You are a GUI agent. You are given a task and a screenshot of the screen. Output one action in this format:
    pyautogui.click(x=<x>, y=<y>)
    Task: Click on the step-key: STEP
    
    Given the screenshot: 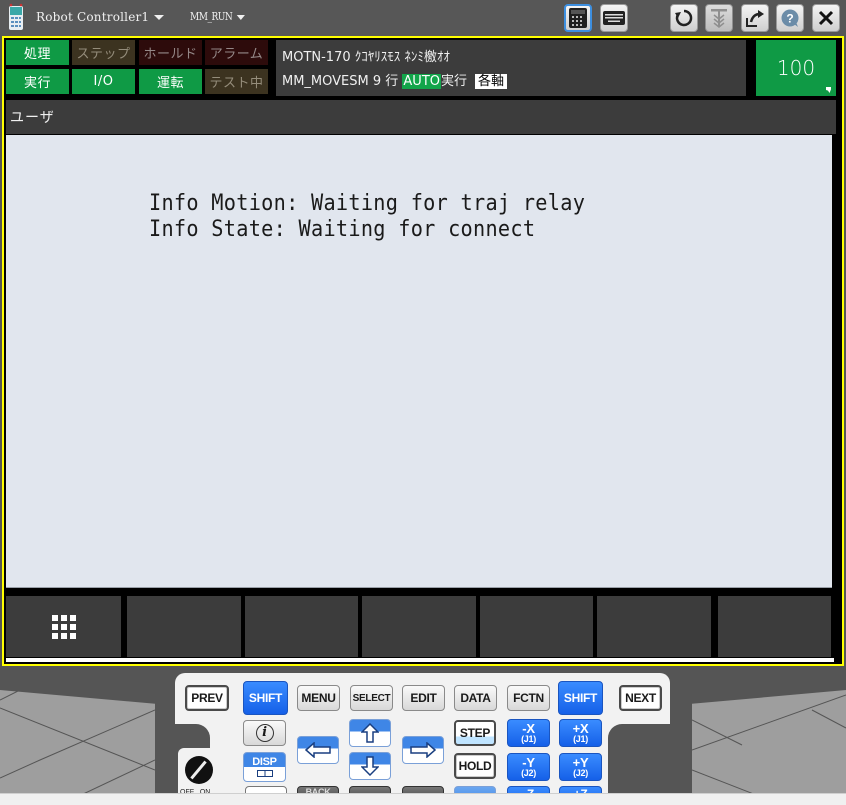 What is the action you would take?
    pyautogui.click(x=475, y=733)
    